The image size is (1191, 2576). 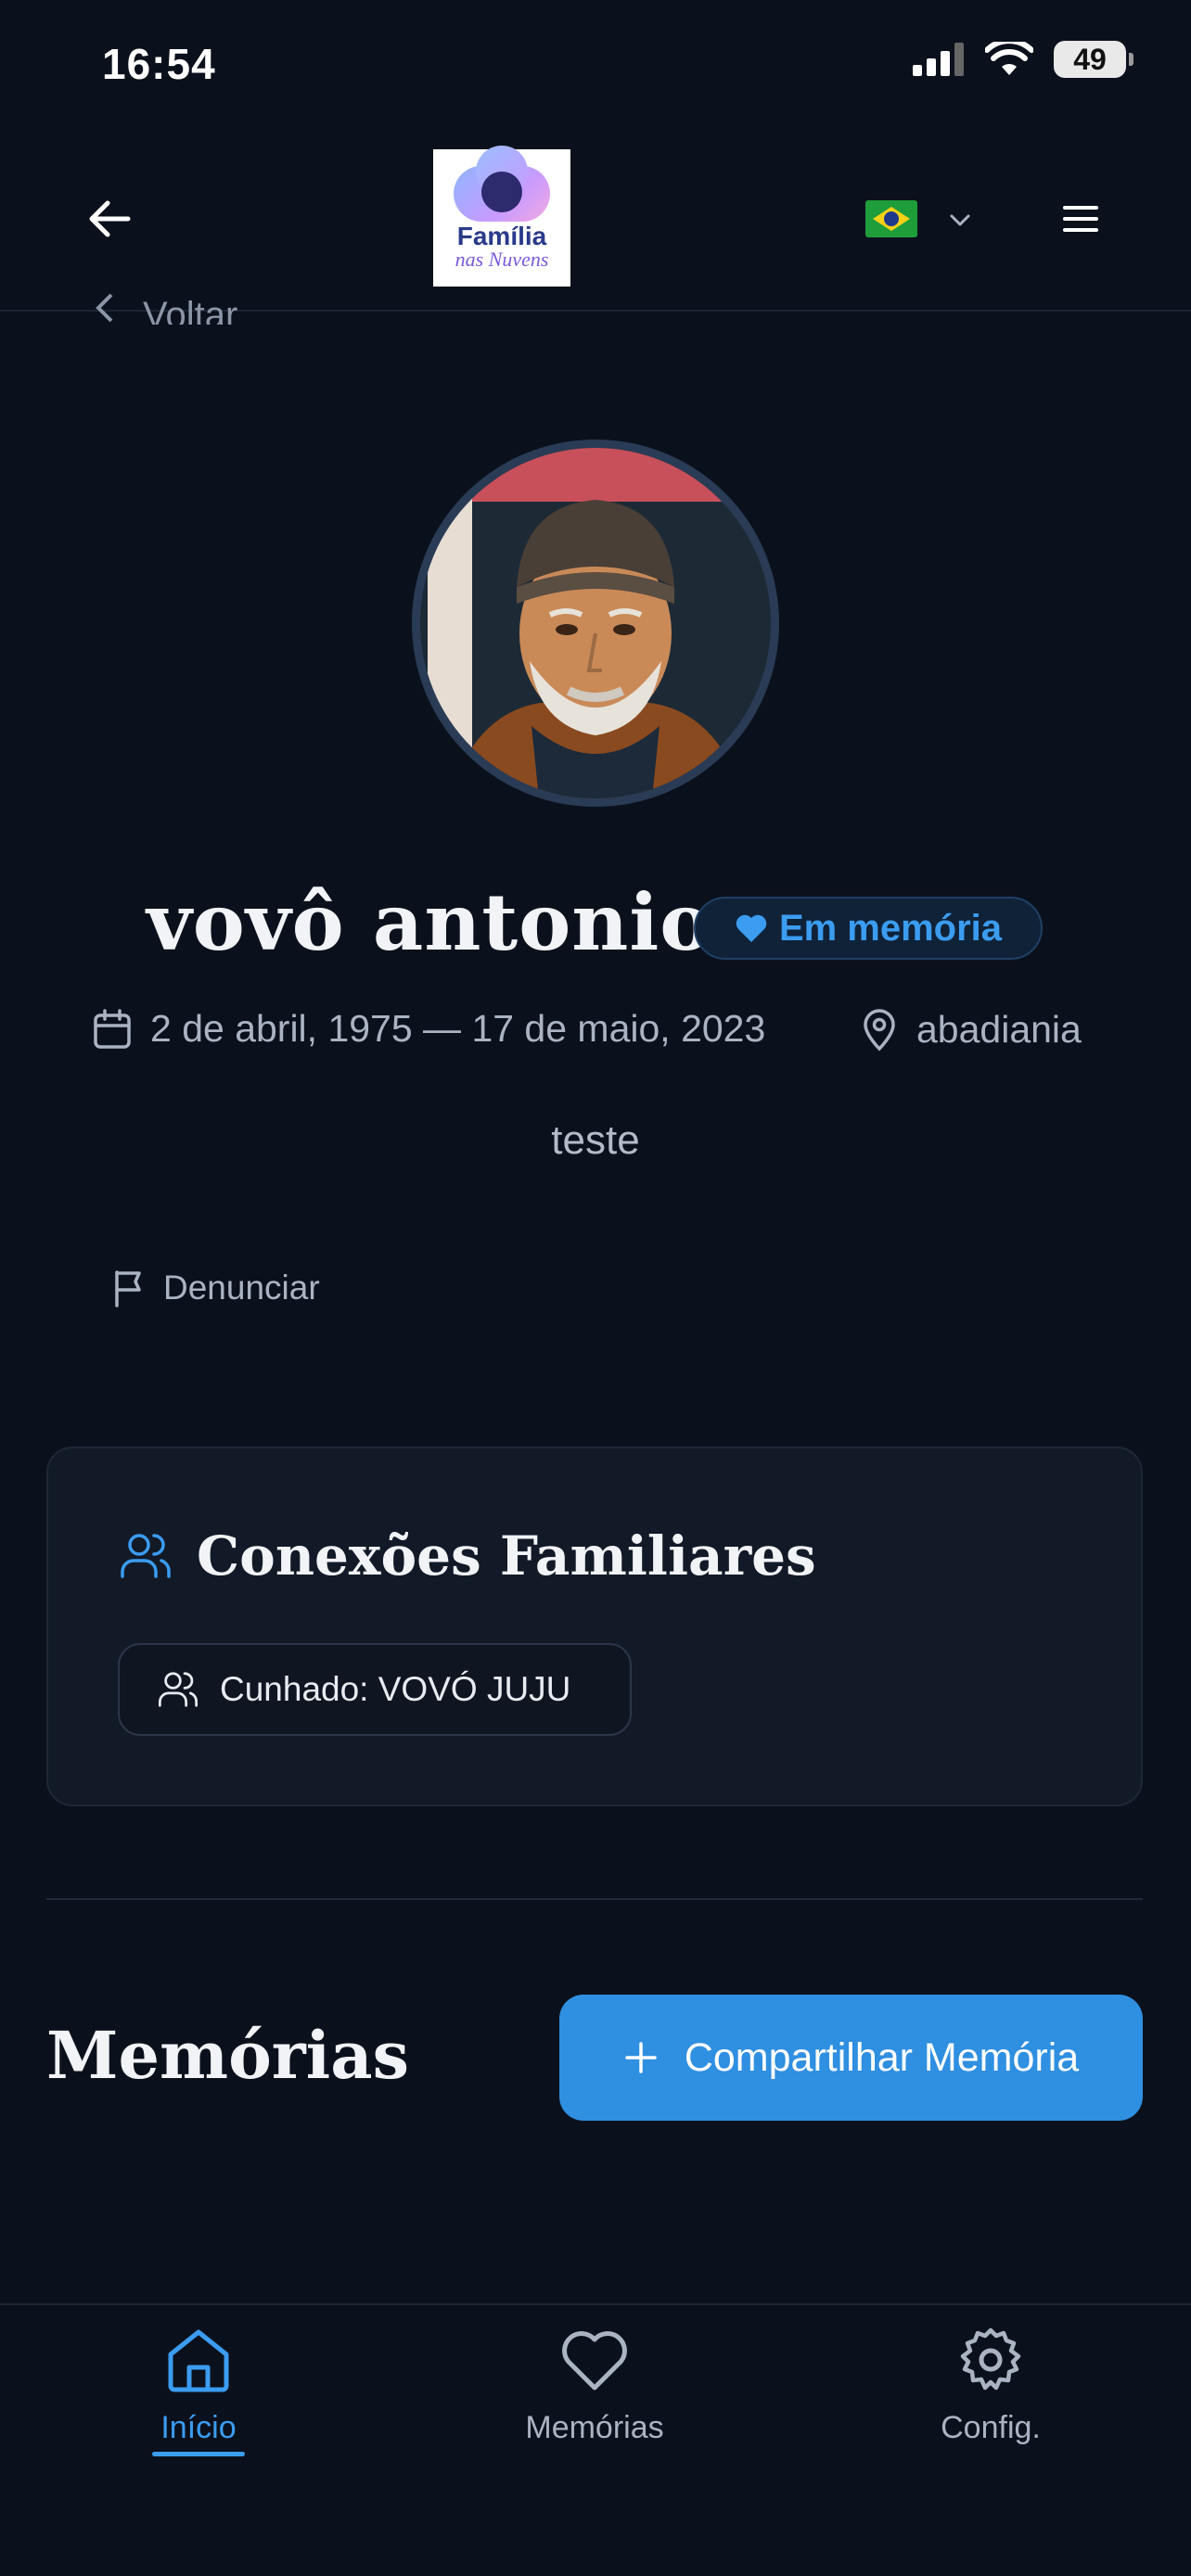 What do you see at coordinates (999, 1029) in the screenshot?
I see `location-text: abadiania` at bounding box center [999, 1029].